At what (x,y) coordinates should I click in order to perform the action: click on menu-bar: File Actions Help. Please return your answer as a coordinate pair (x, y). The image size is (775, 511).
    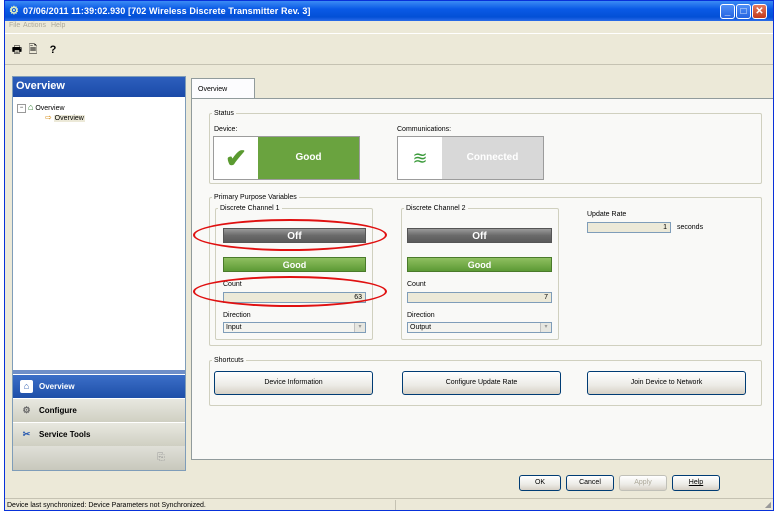
    Looking at the image, I should click on (389, 26).